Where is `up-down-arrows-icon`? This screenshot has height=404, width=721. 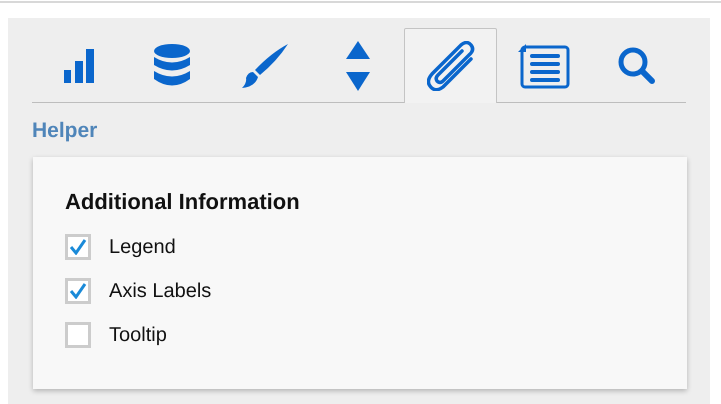
up-down-arrows-icon is located at coordinates (358, 65).